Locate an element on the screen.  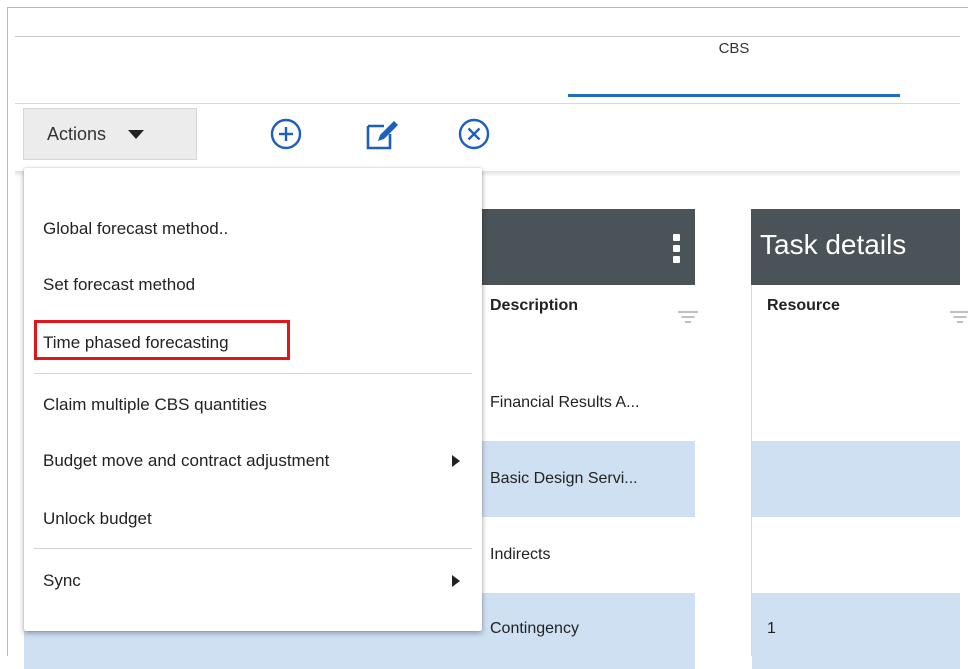
menu-item-claim-multiple-cbs-quantities: Claim multiple CBS quantities is located at coordinates (253, 406).